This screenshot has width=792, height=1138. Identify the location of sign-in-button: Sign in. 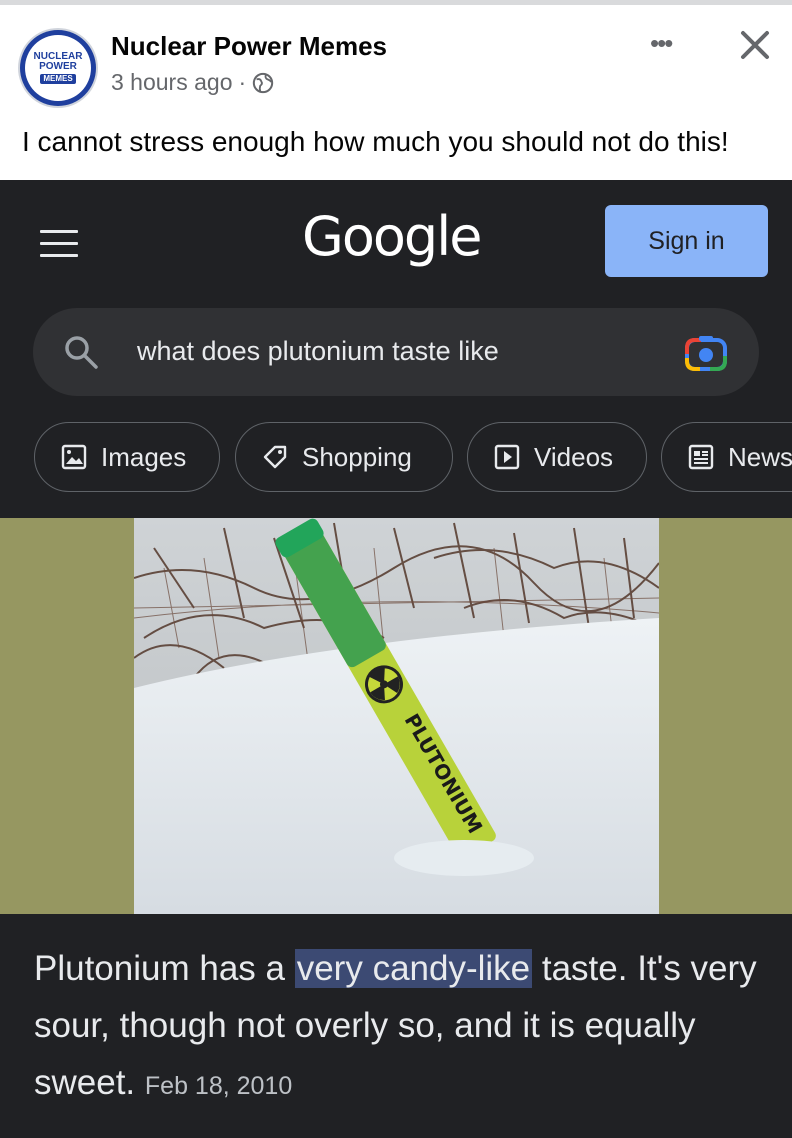
(686, 241).